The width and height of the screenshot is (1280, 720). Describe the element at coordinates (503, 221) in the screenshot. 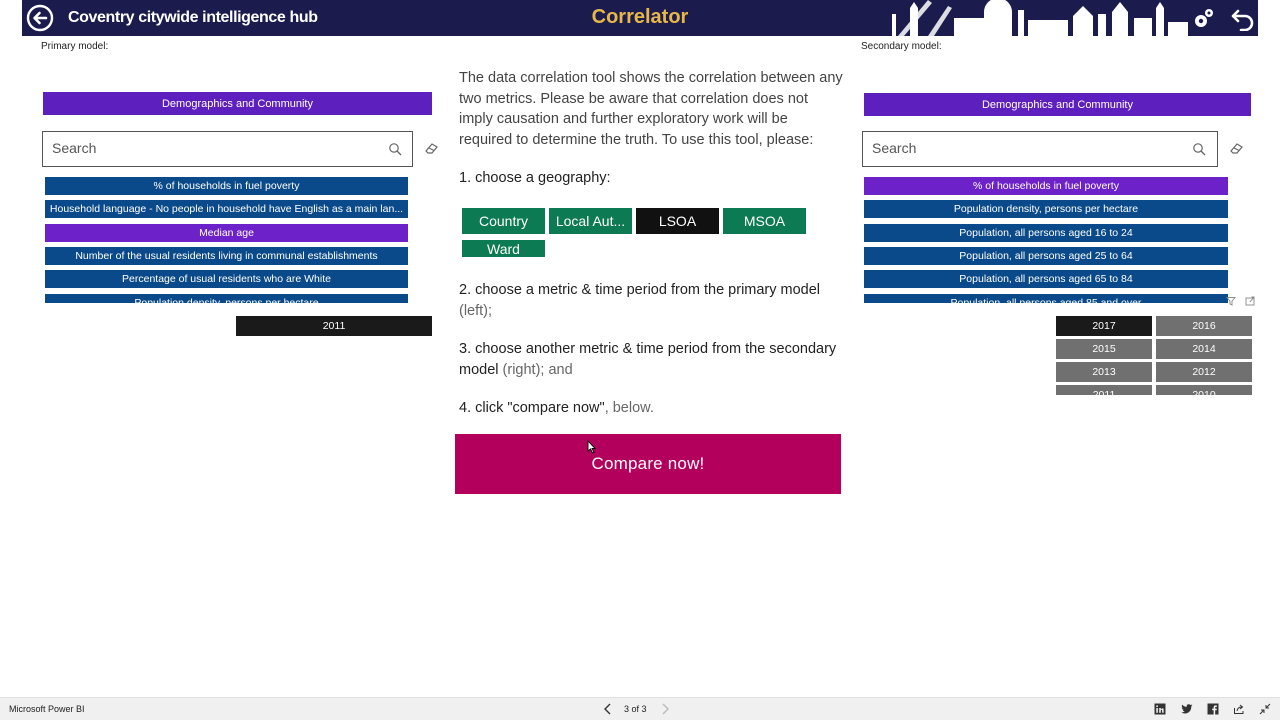

I see `geography-button: Country` at that location.